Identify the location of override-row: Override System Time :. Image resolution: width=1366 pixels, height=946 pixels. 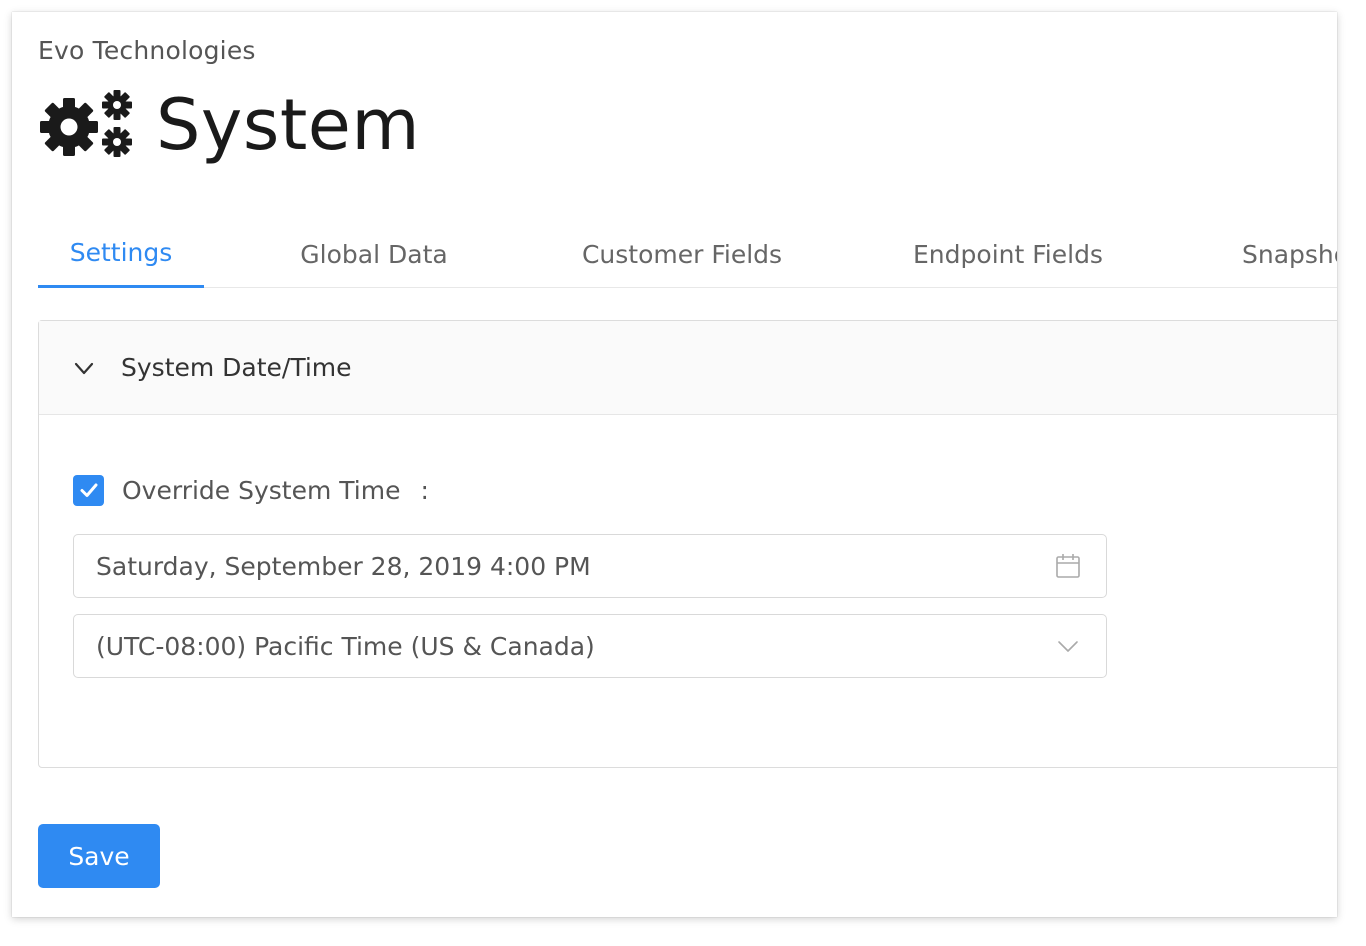
(251, 490).